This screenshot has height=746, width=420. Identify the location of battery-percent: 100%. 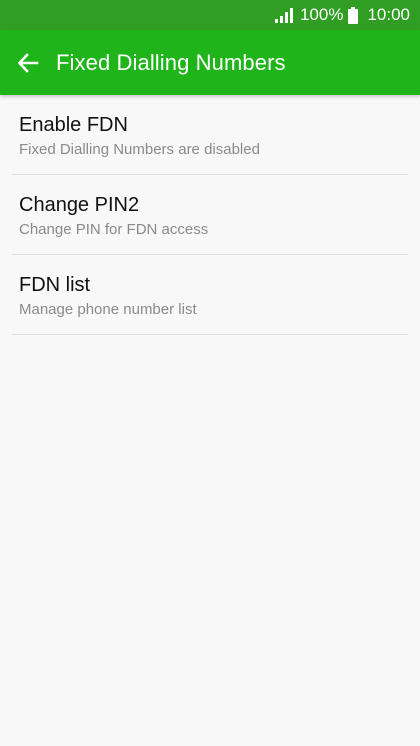
(321, 14).